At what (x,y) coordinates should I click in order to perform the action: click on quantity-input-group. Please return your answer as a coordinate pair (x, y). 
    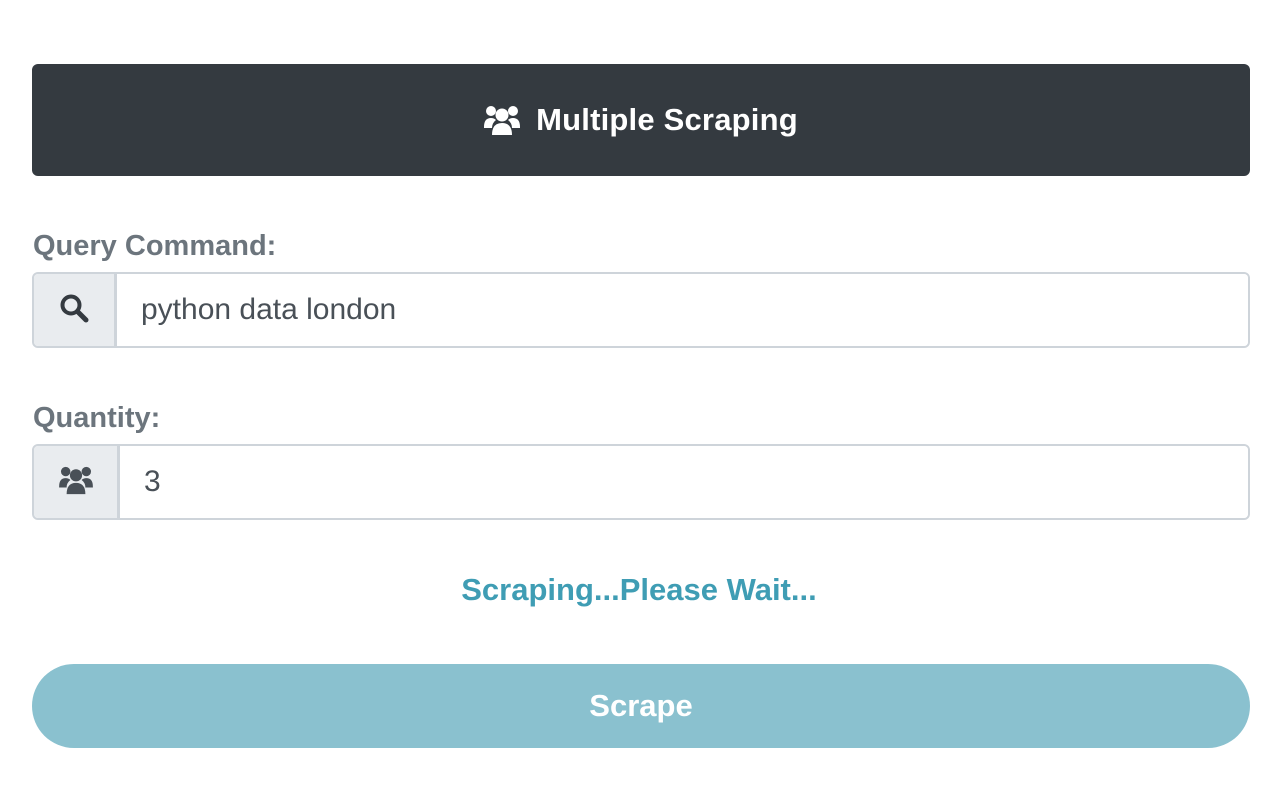
    Looking at the image, I should click on (641, 482).